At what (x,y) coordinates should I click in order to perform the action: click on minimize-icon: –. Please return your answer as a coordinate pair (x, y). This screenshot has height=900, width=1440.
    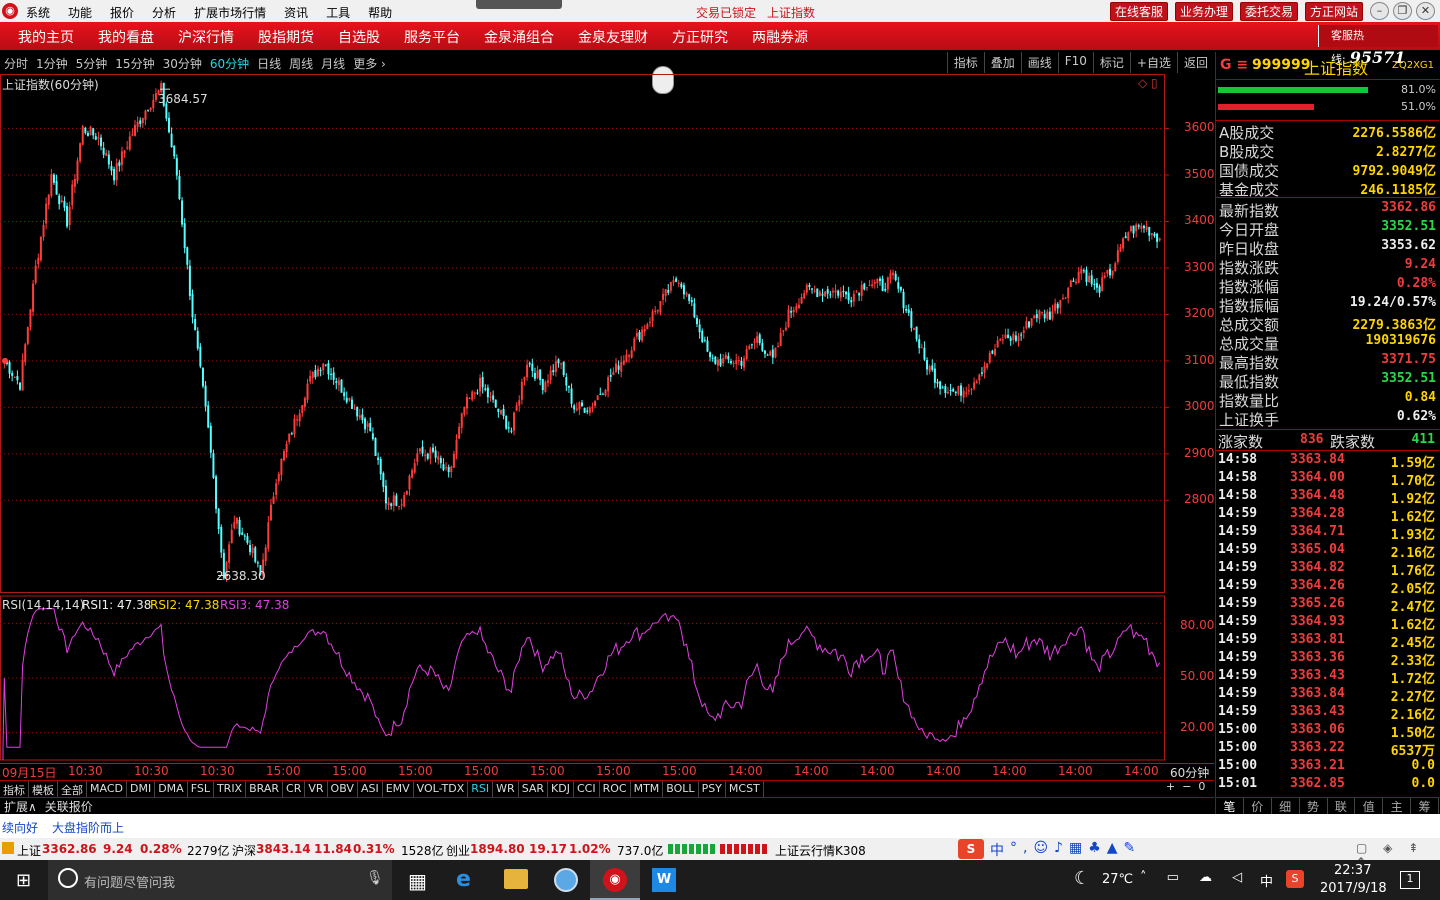
    Looking at the image, I should click on (1379, 11).